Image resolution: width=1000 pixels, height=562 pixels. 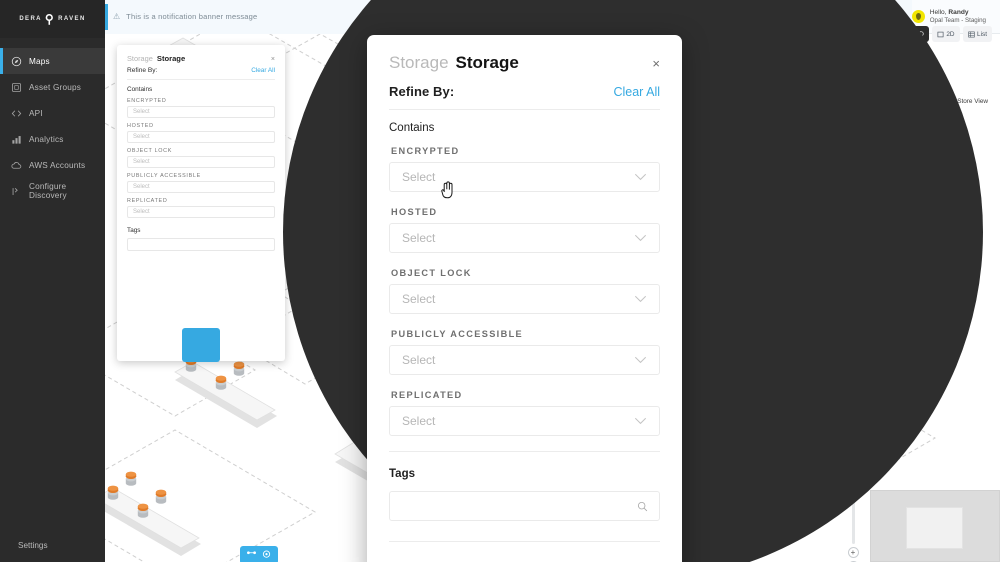 I want to click on sidebar-item-label: Analytics, so click(x=46, y=139).